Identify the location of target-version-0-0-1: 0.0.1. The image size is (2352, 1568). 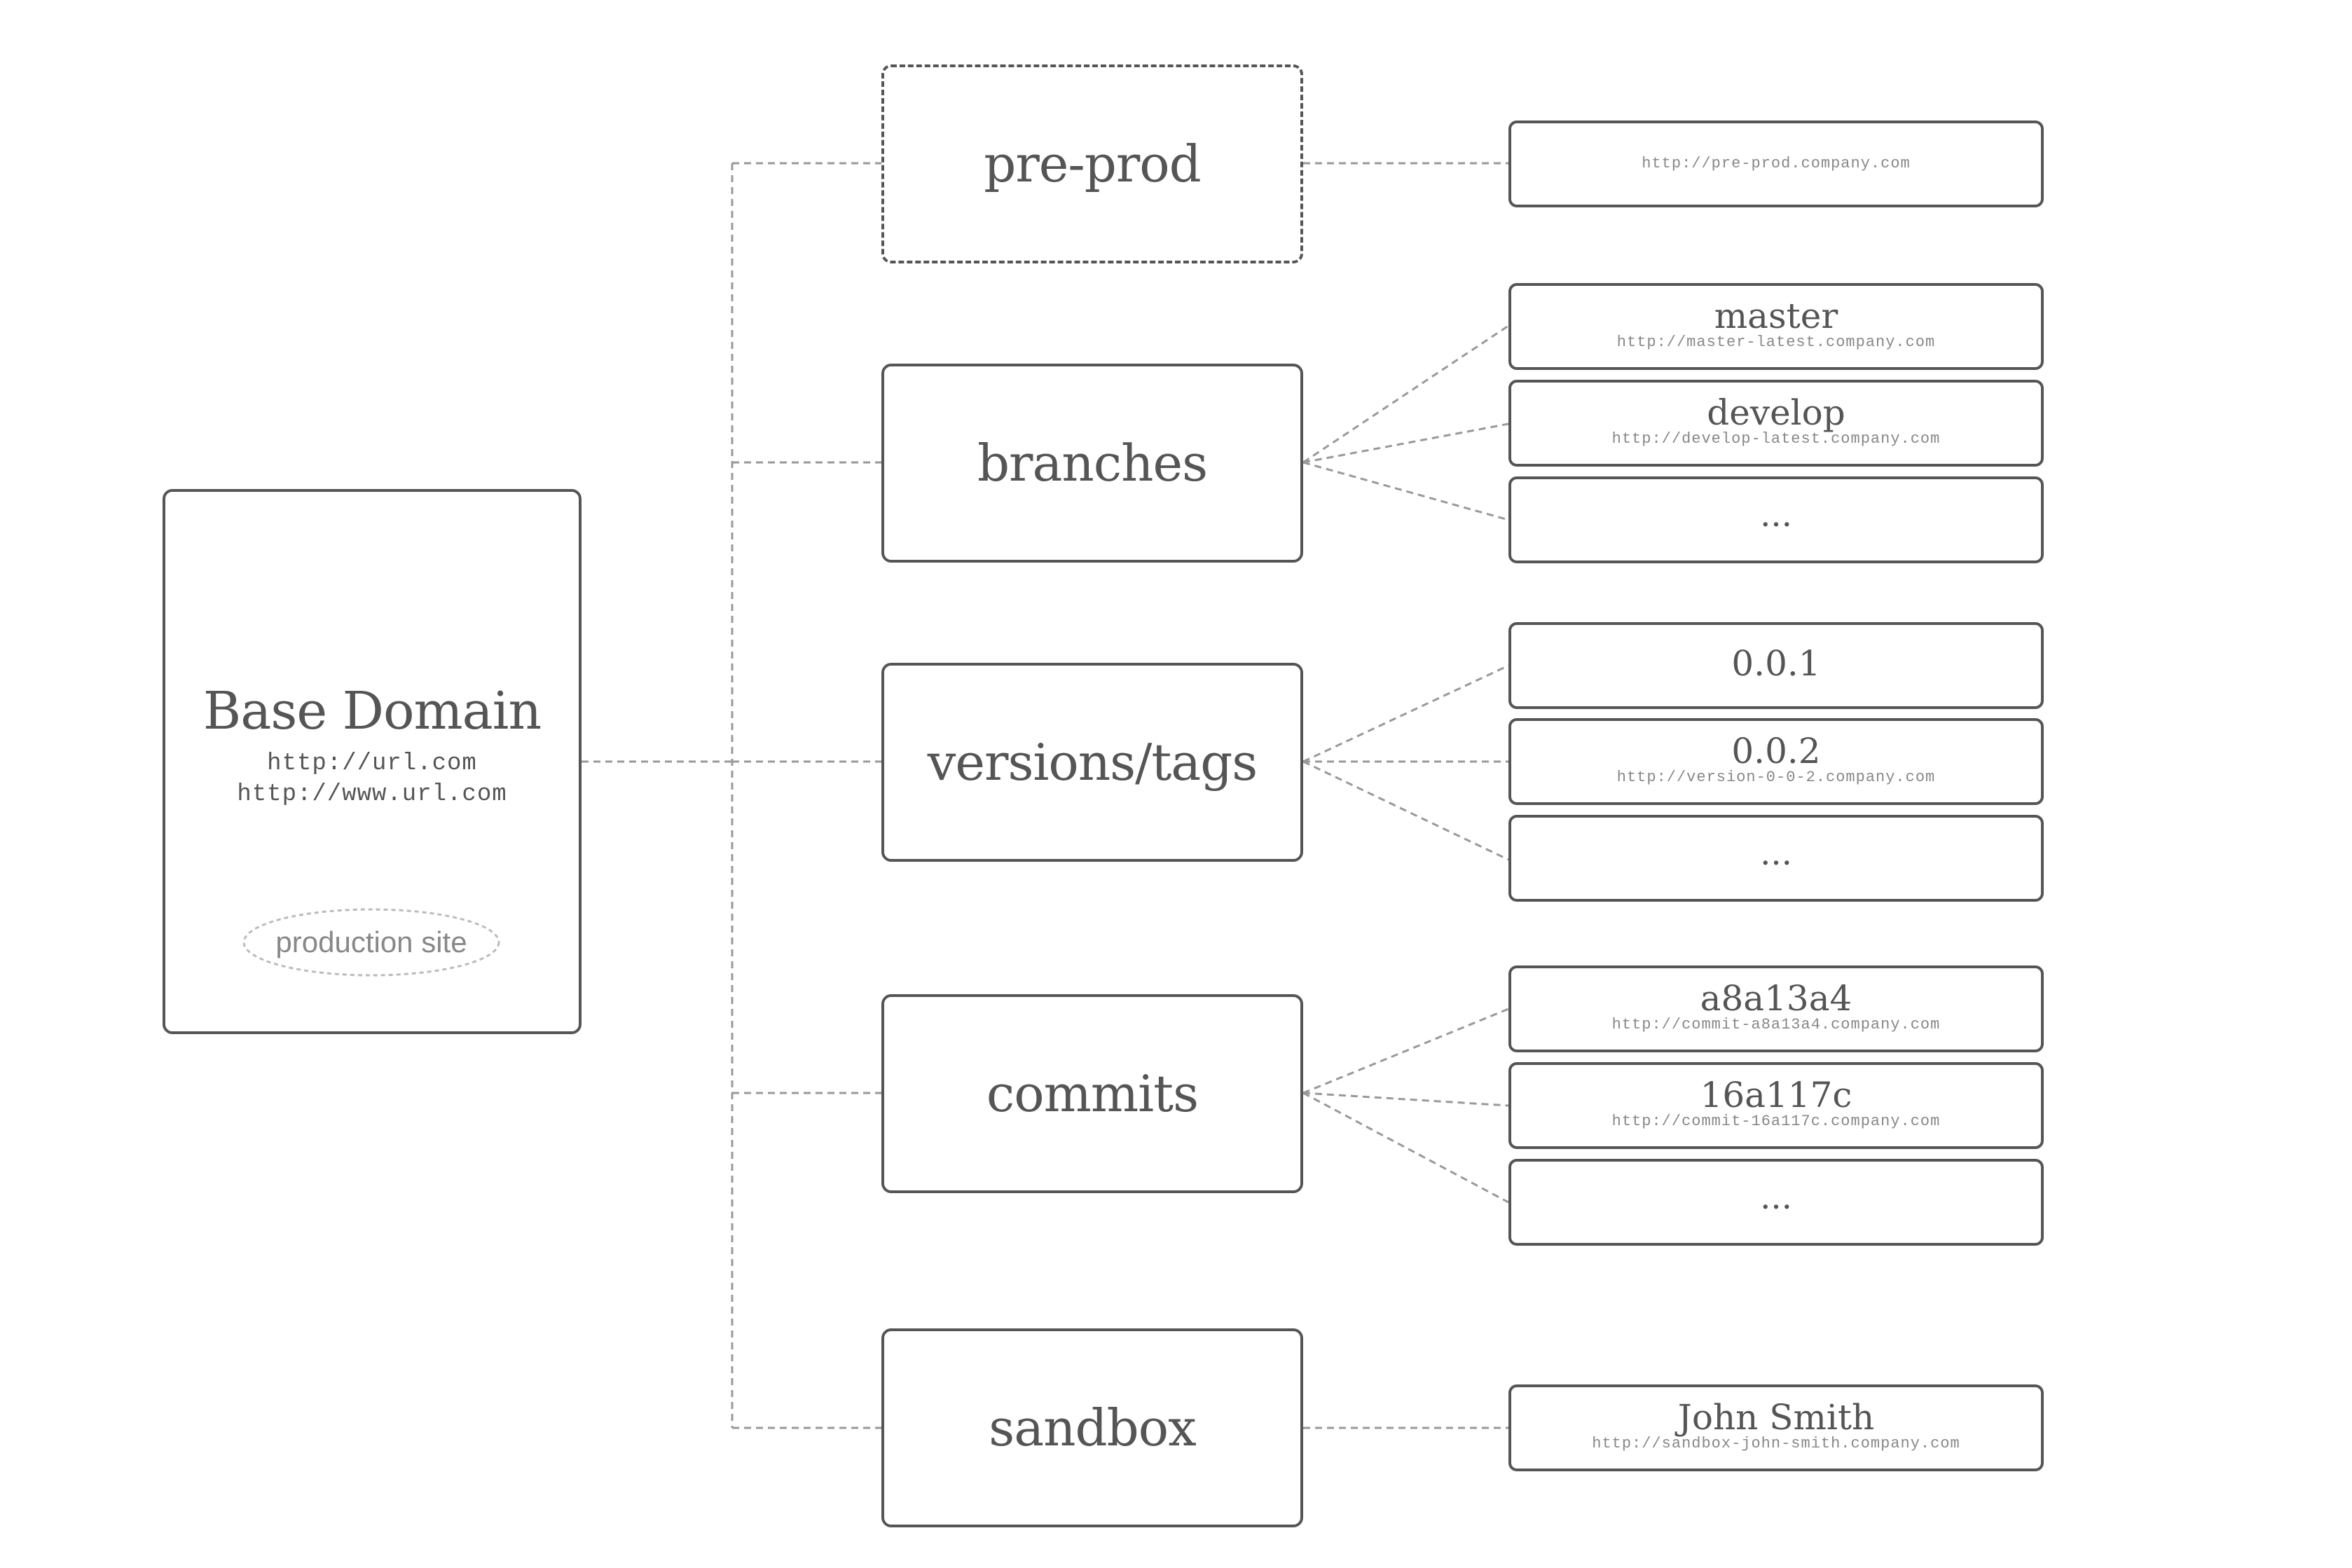
(1776, 665).